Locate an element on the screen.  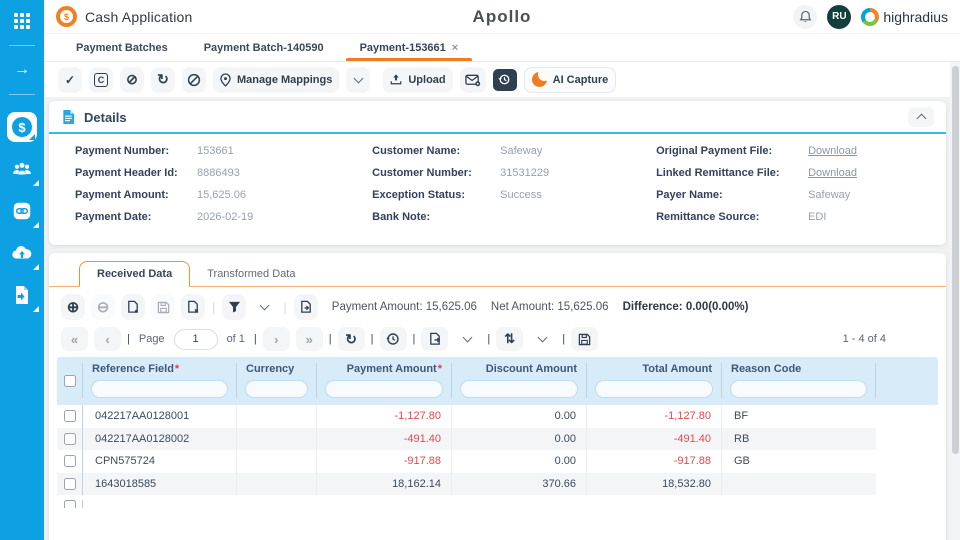
block-button is located at coordinates (194, 79).